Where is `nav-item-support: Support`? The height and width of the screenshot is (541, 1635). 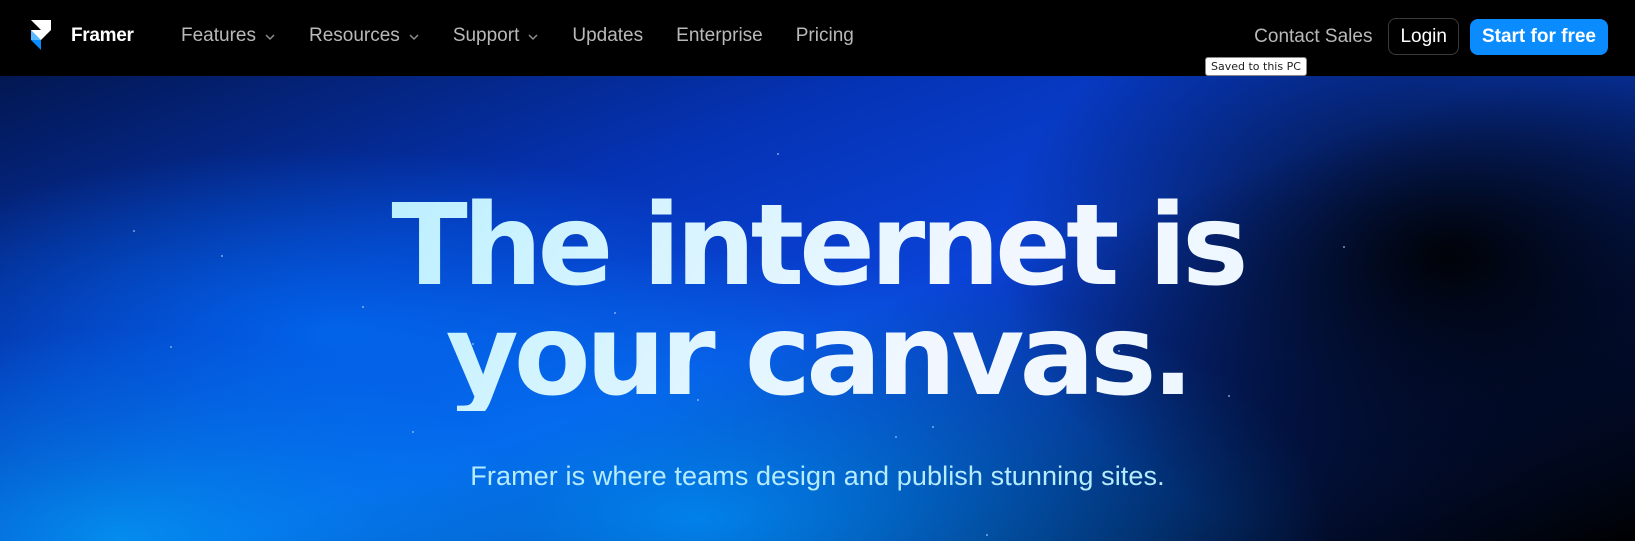
nav-item-support: Support is located at coordinates (496, 36).